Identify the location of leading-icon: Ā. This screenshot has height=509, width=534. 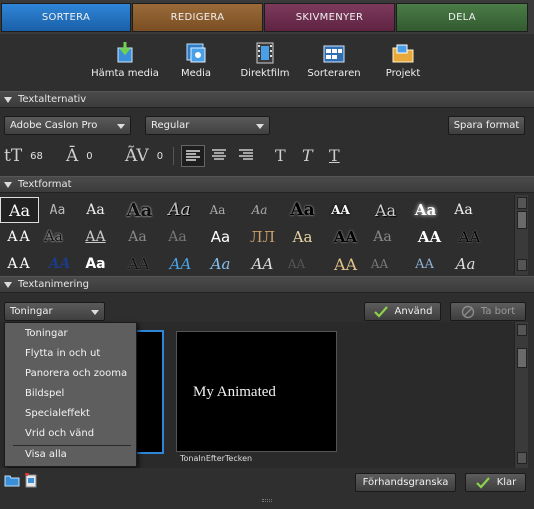
(72, 156).